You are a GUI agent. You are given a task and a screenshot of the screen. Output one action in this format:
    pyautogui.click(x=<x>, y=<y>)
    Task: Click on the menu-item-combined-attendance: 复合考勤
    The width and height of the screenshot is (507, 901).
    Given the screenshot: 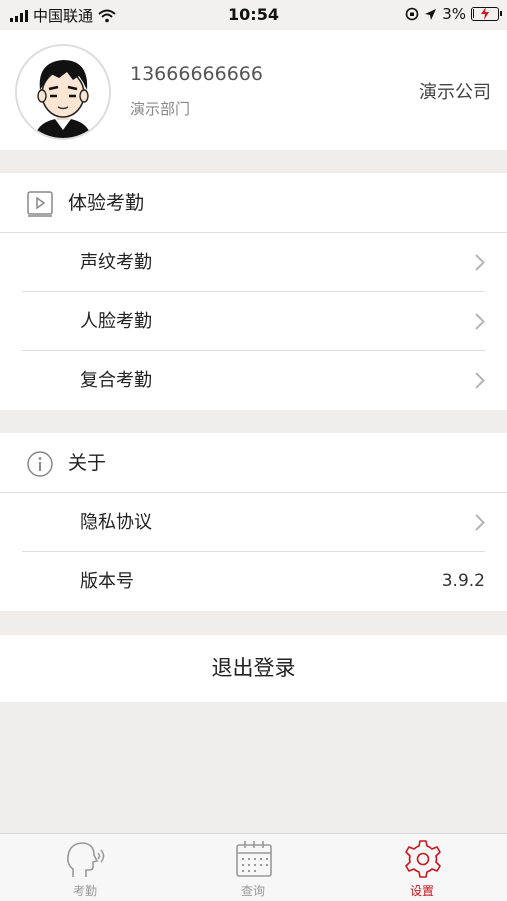 What is the action you would take?
    pyautogui.click(x=253, y=380)
    